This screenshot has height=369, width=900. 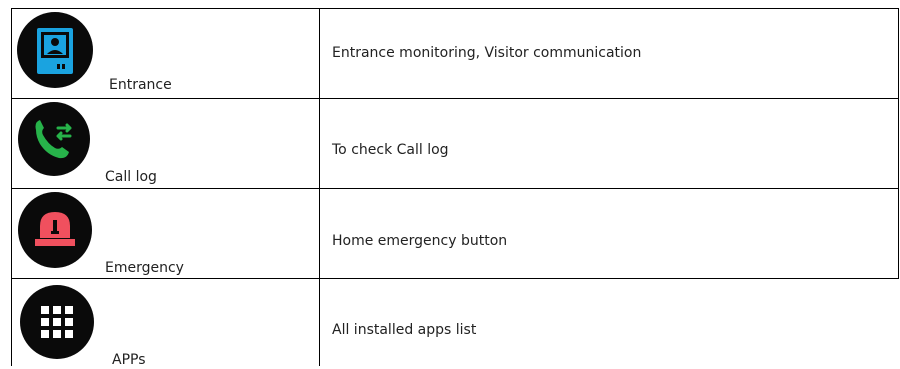 I want to click on feature-label: Call log, so click(x=131, y=177).